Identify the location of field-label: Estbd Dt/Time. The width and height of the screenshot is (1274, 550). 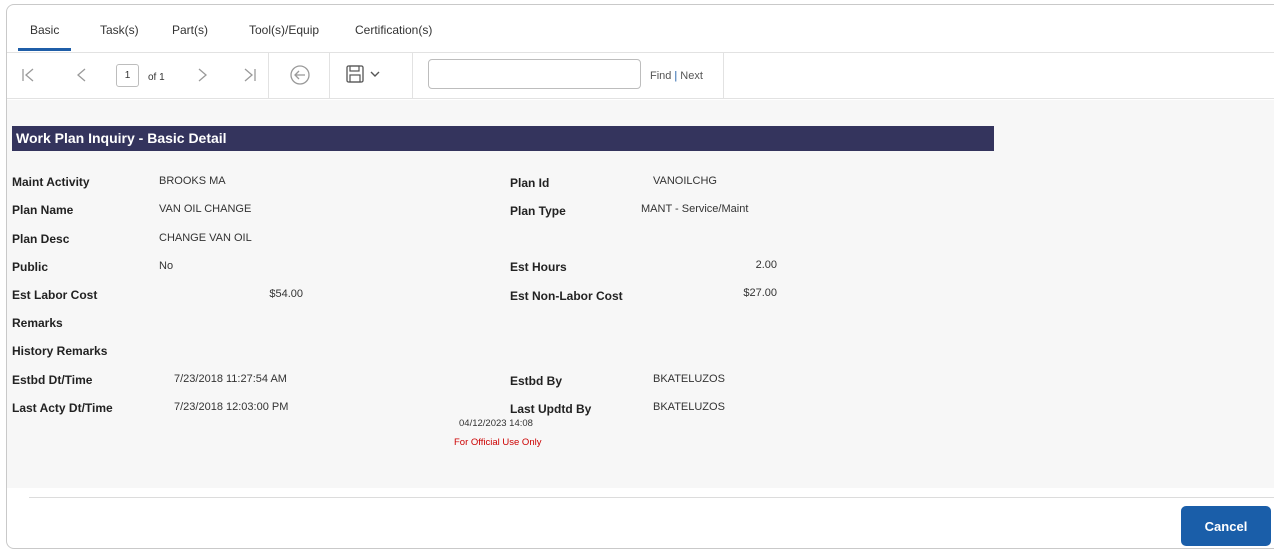
(52, 380).